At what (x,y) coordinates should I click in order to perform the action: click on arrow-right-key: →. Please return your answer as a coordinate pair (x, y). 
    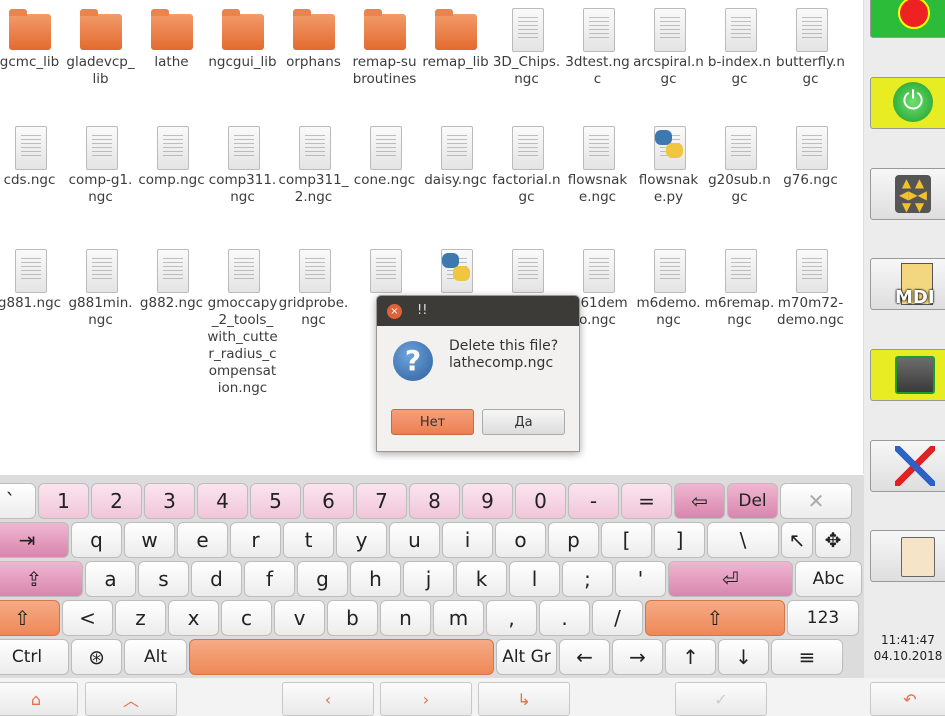
    Looking at the image, I should click on (637, 657).